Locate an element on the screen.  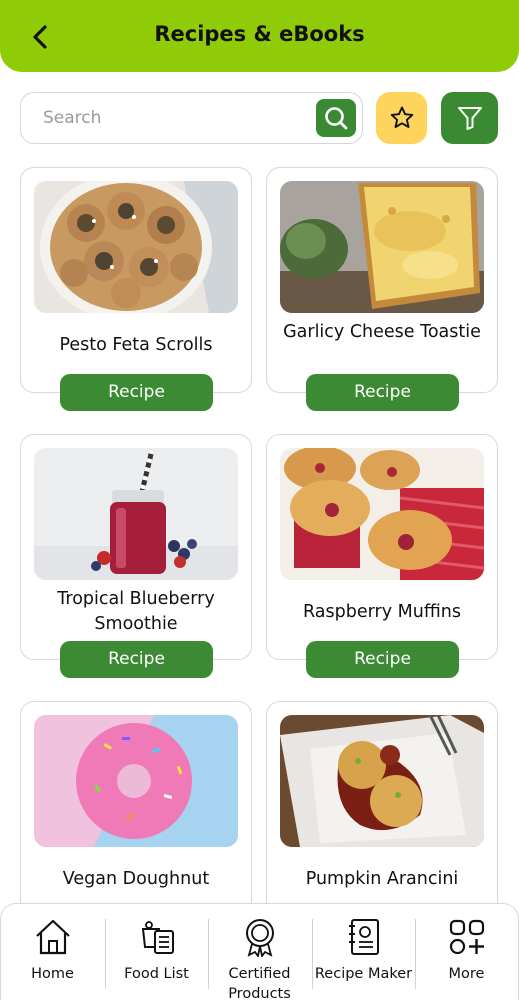
search-icon is located at coordinates (336, 118).